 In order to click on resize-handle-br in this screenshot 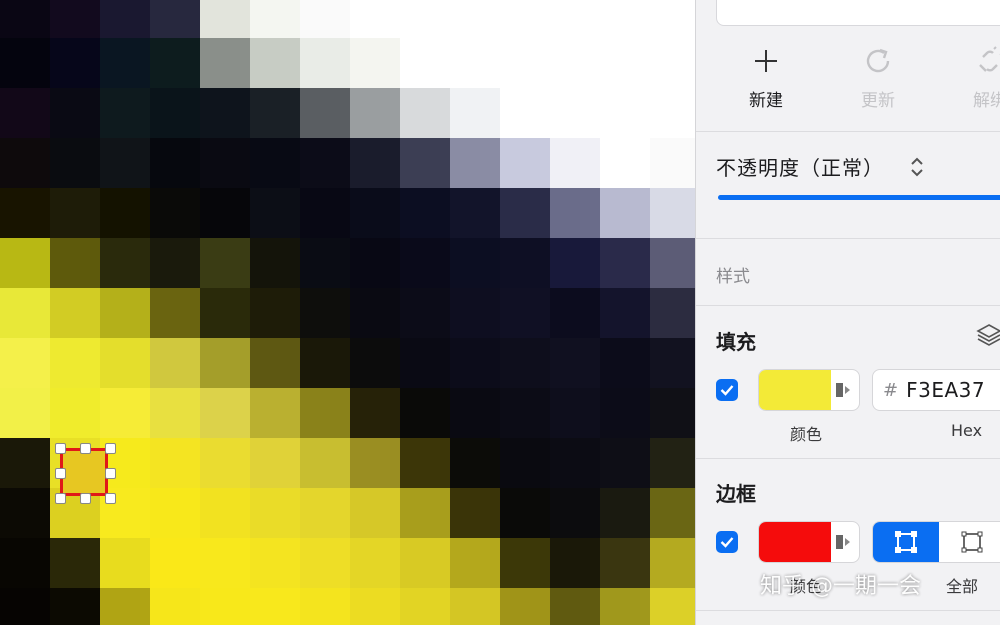, I will do `click(110, 498)`.